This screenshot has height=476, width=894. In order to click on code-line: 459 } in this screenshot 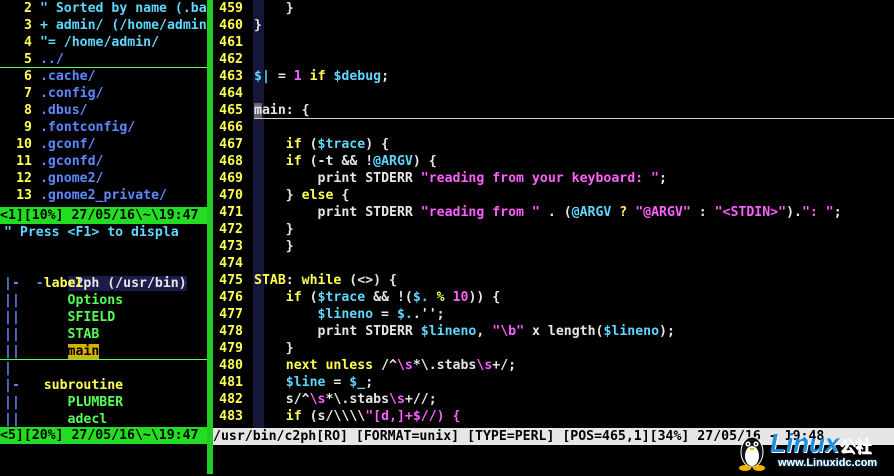, I will do `click(553, 8)`.